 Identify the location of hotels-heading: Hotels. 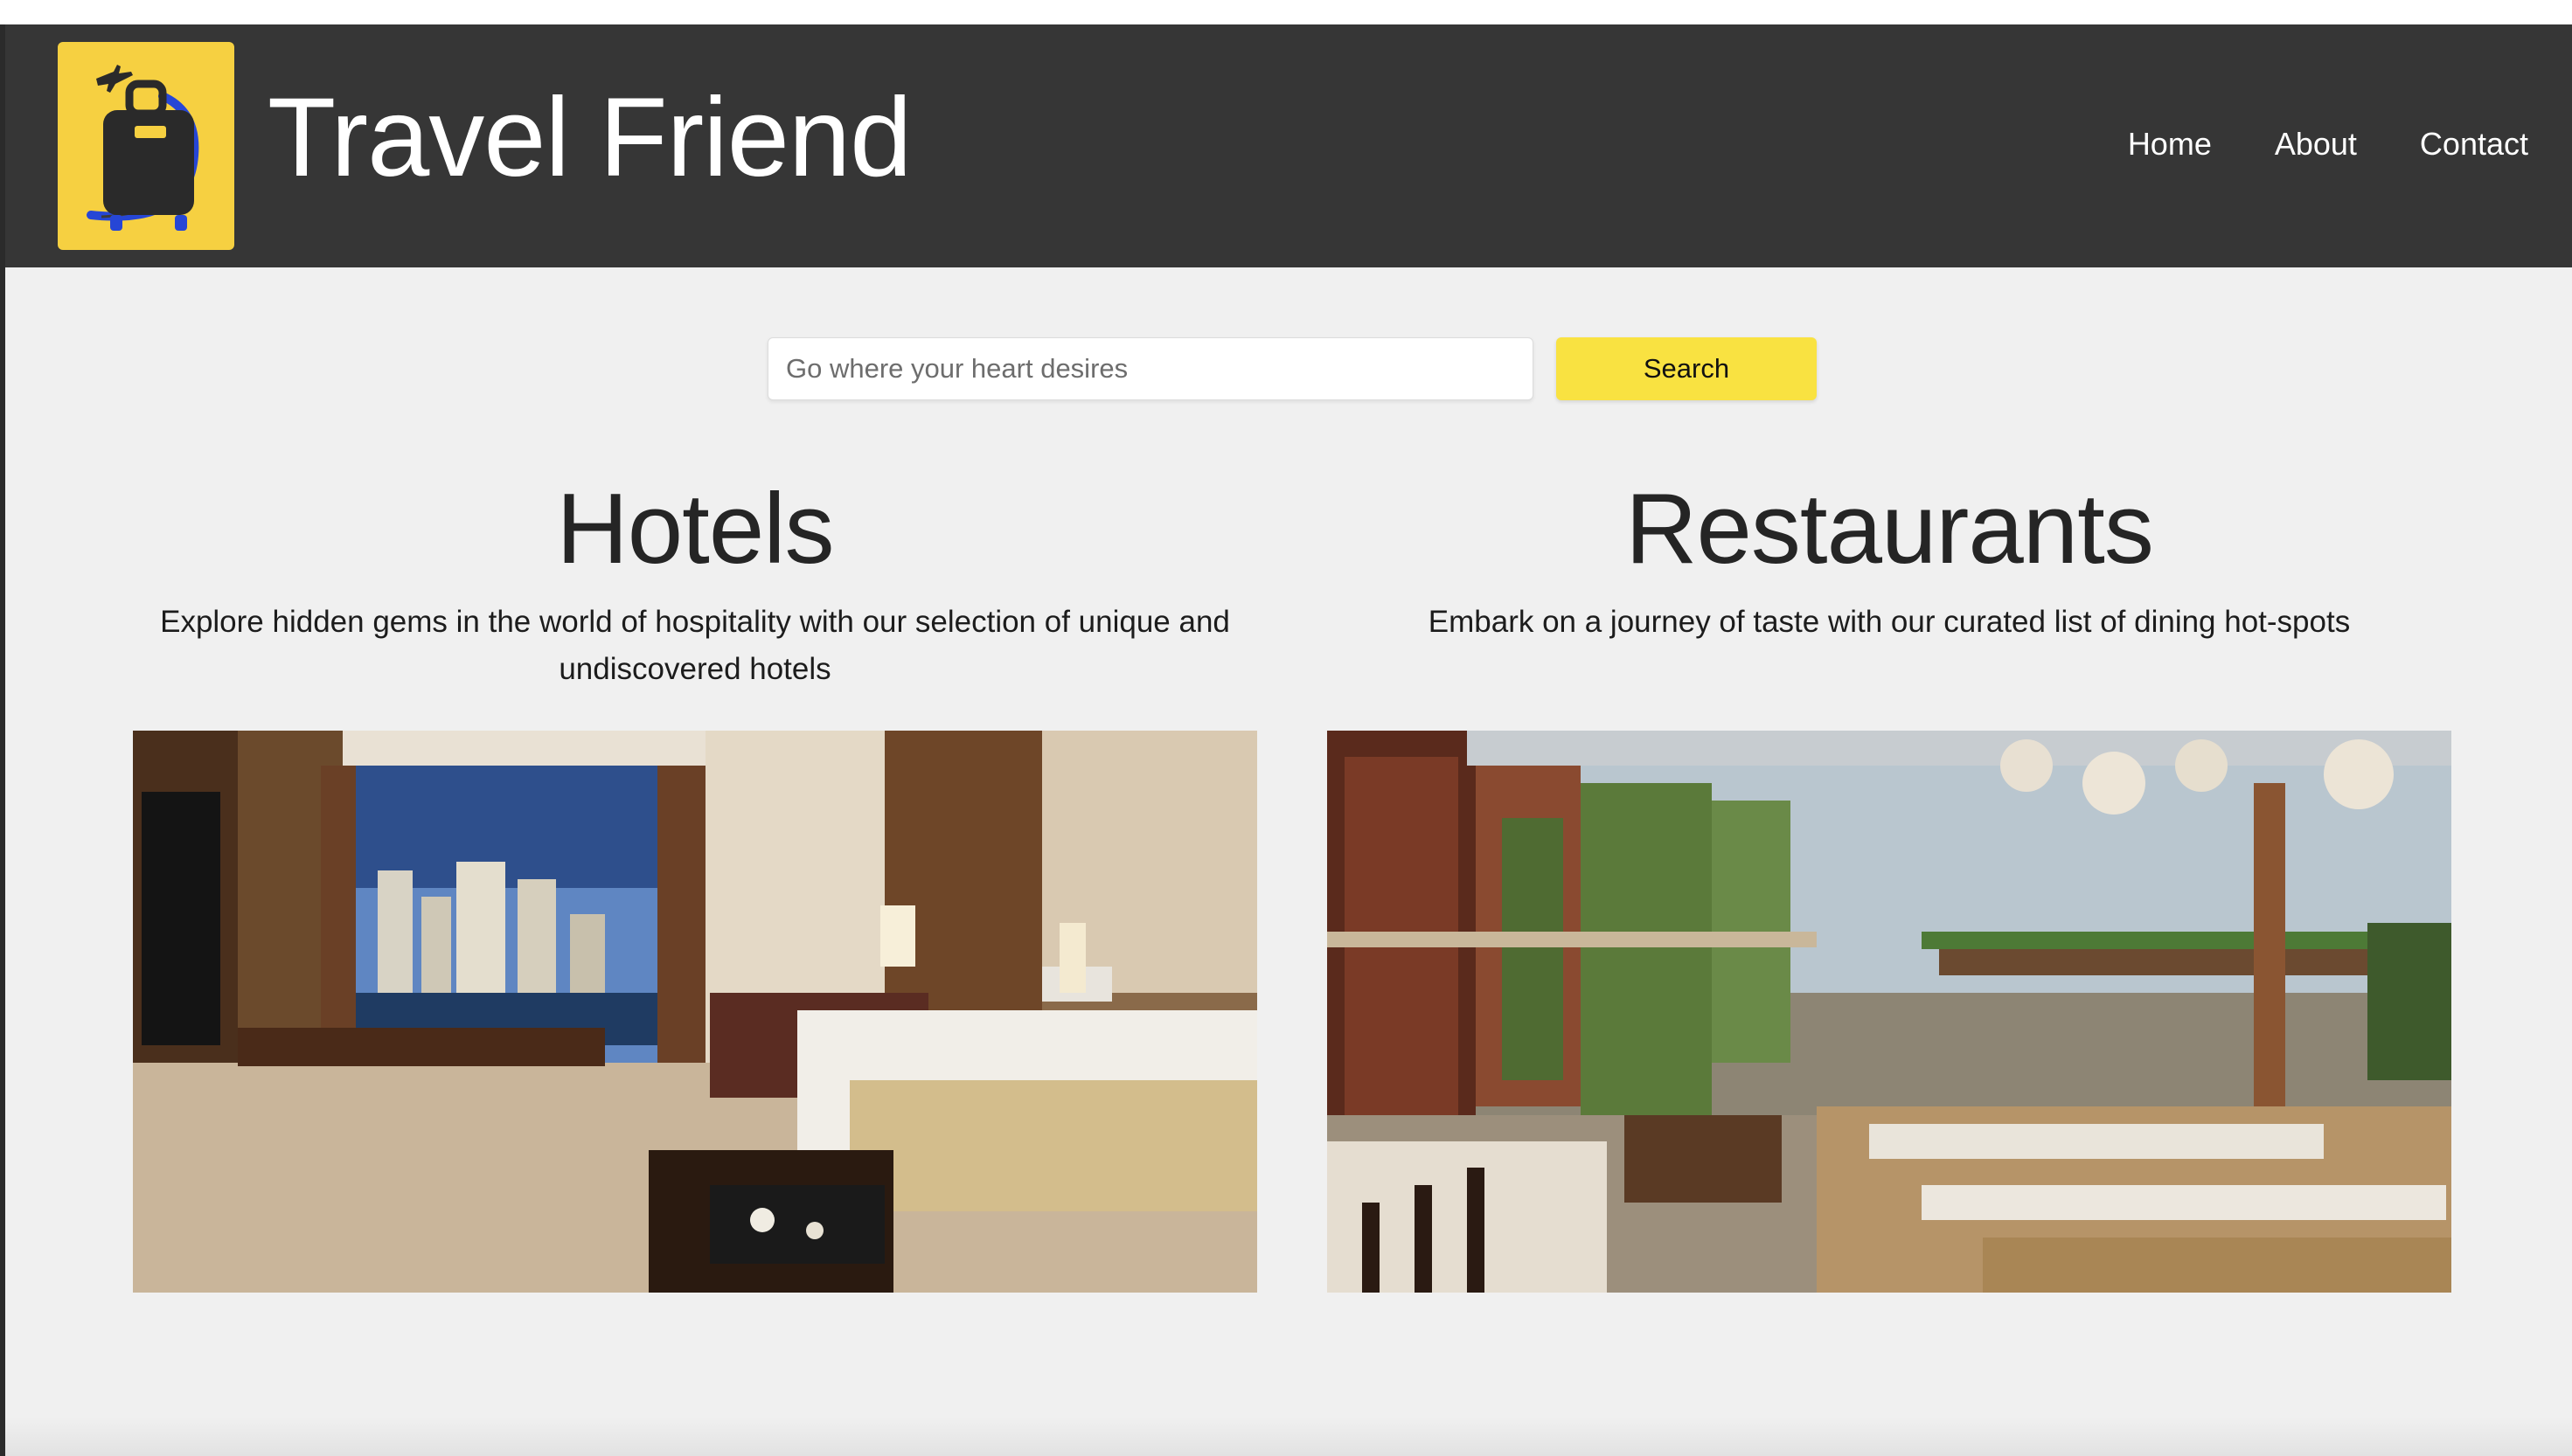
(695, 529).